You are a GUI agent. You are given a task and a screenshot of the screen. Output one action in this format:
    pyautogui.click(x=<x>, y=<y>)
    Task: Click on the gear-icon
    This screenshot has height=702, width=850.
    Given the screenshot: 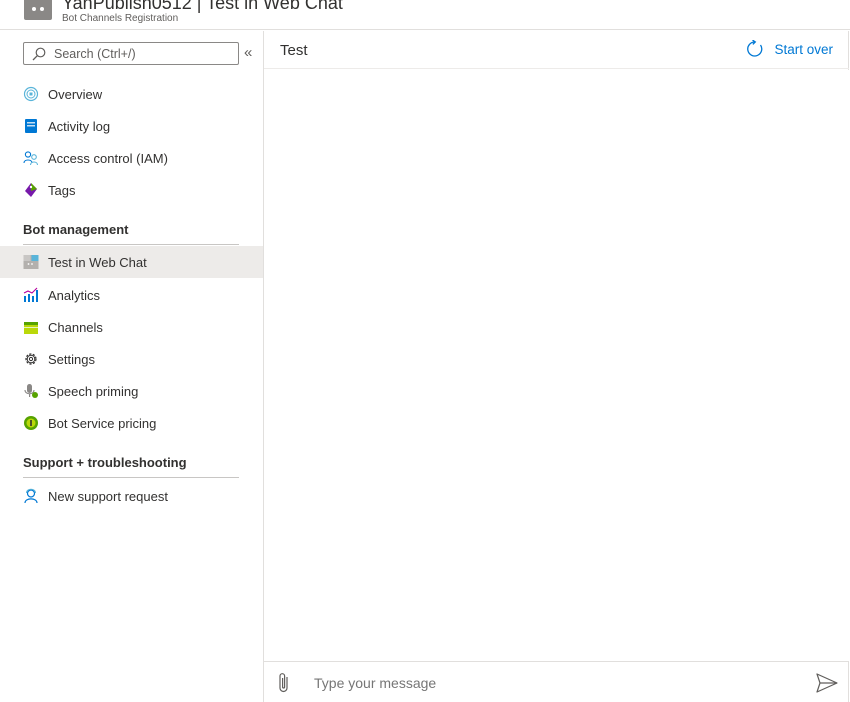 What is the action you would take?
    pyautogui.click(x=31, y=359)
    